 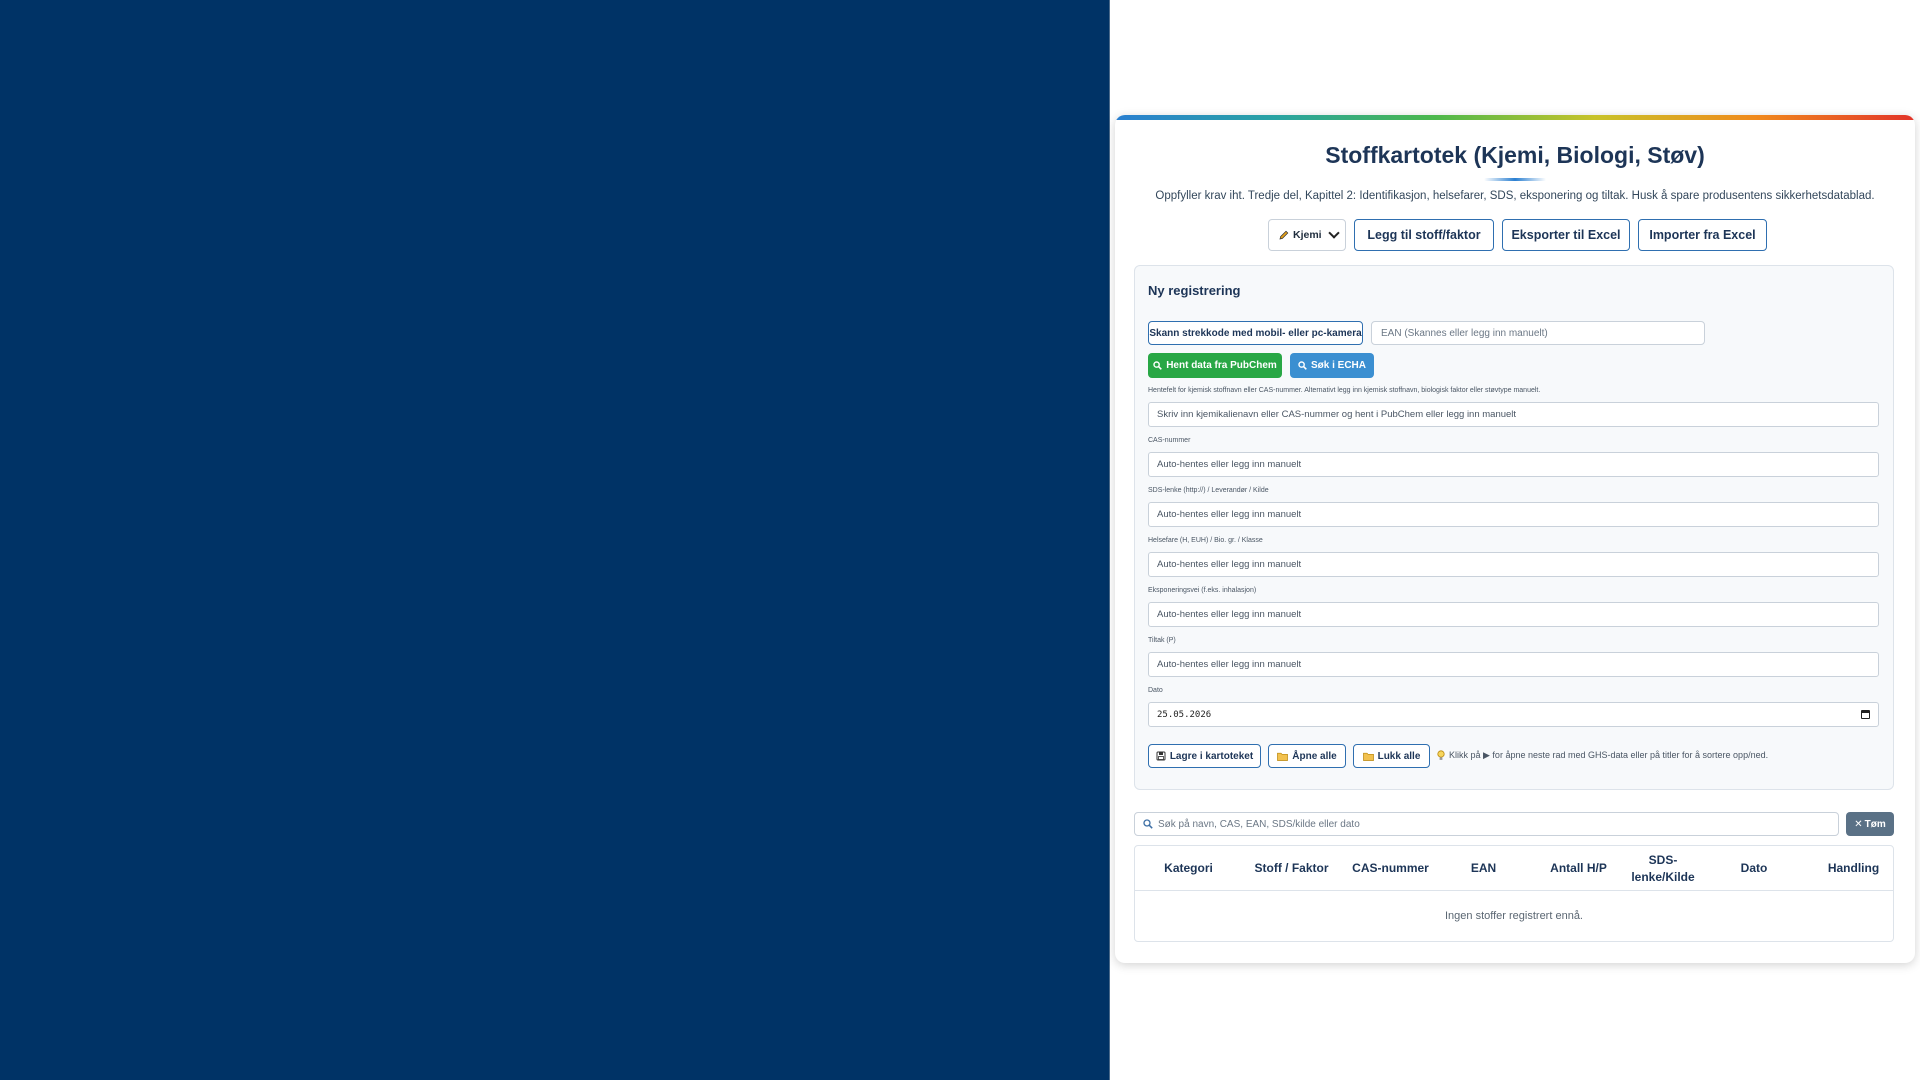 What do you see at coordinates (1513, 514) in the screenshot?
I see `sds-input: Auto-hentes eller legg inn manuelt` at bounding box center [1513, 514].